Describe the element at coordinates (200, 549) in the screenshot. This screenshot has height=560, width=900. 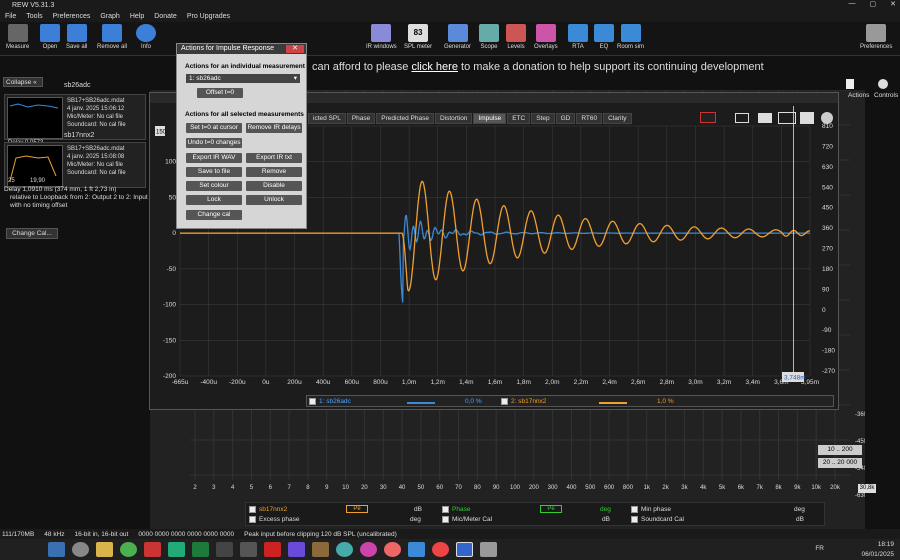
I see `excel-icon` at that location.